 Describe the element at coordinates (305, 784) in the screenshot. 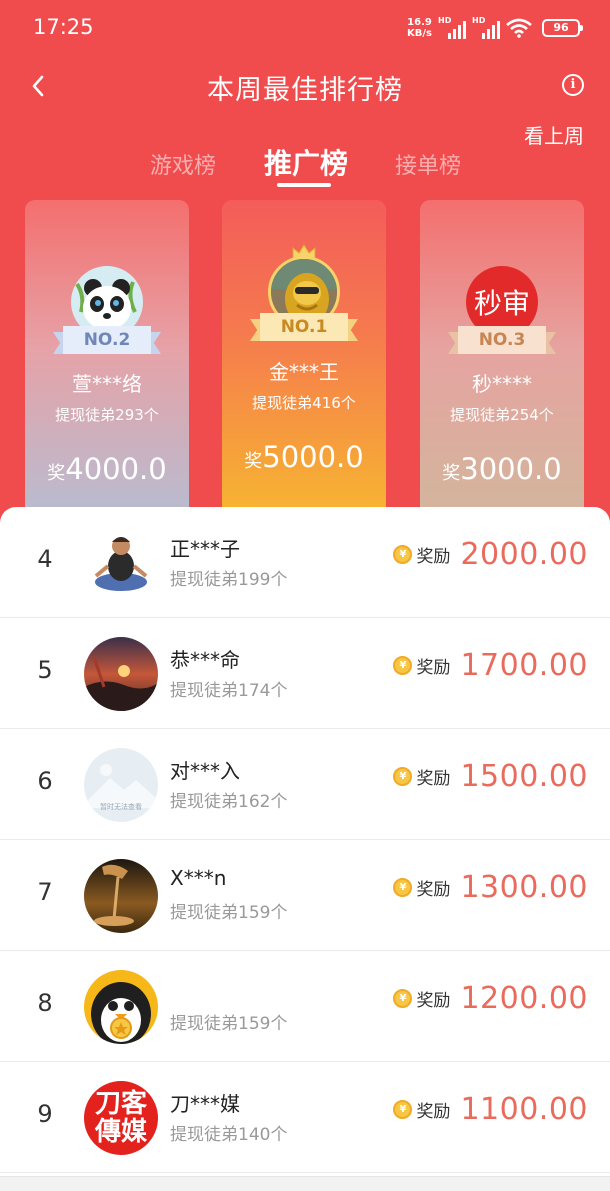

I see `list-item: 6 暂时无法查看 对***入 提现徒弟162个 ¥ 奖励 1500.00` at that location.